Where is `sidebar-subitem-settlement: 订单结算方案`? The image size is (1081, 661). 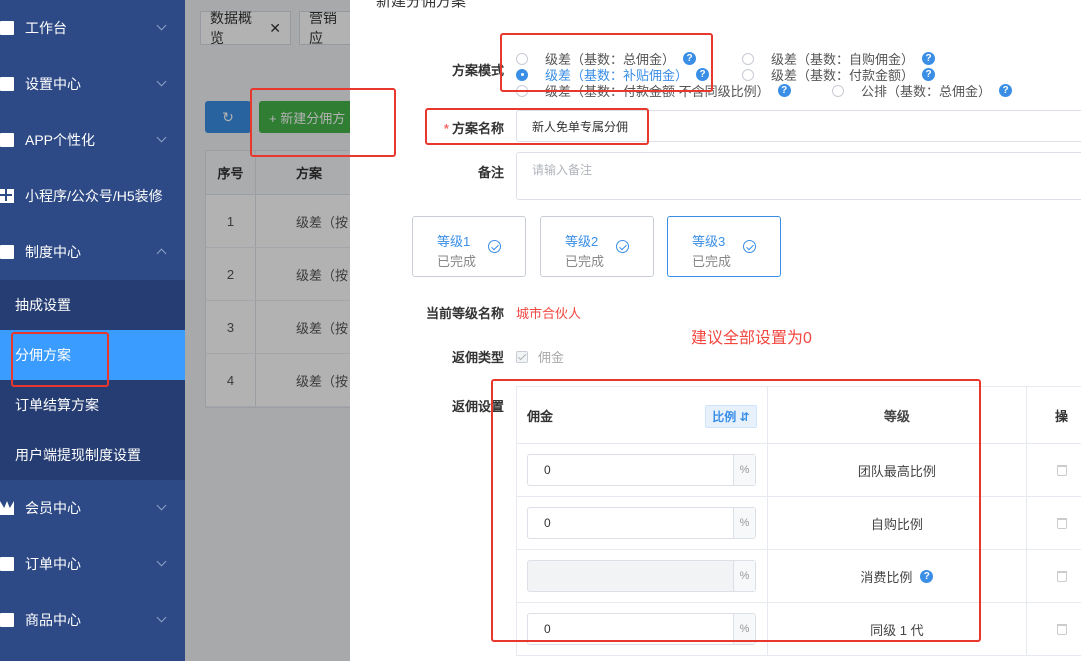 sidebar-subitem-settlement: 订单结算方案 is located at coordinates (92, 405).